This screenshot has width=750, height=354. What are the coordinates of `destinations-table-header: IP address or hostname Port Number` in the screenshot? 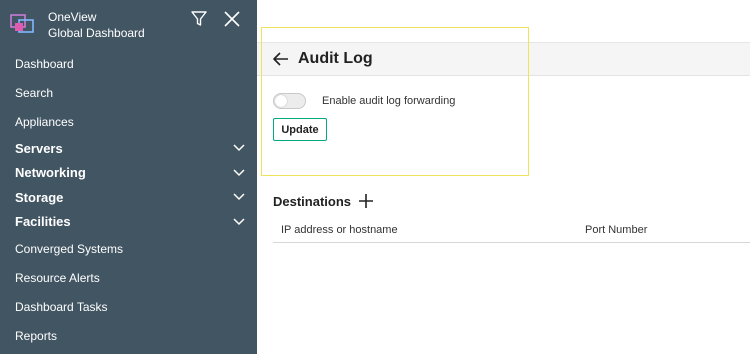 It's located at (511, 231).